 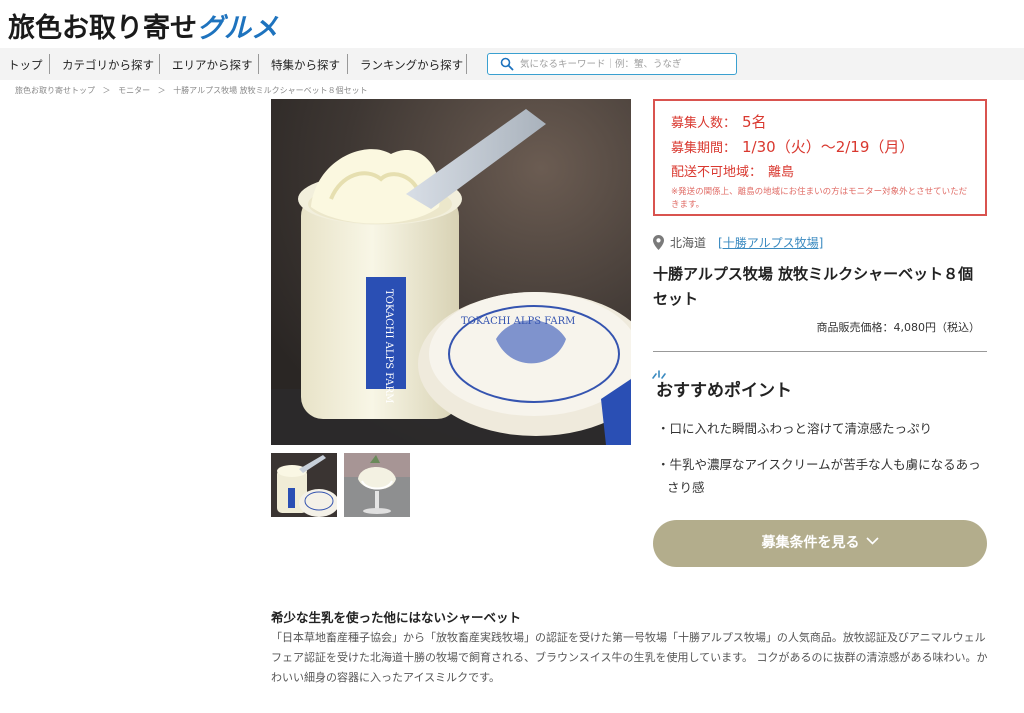 I want to click on recruit-excluded-label: 配送不可地域：, so click(x=717, y=172).